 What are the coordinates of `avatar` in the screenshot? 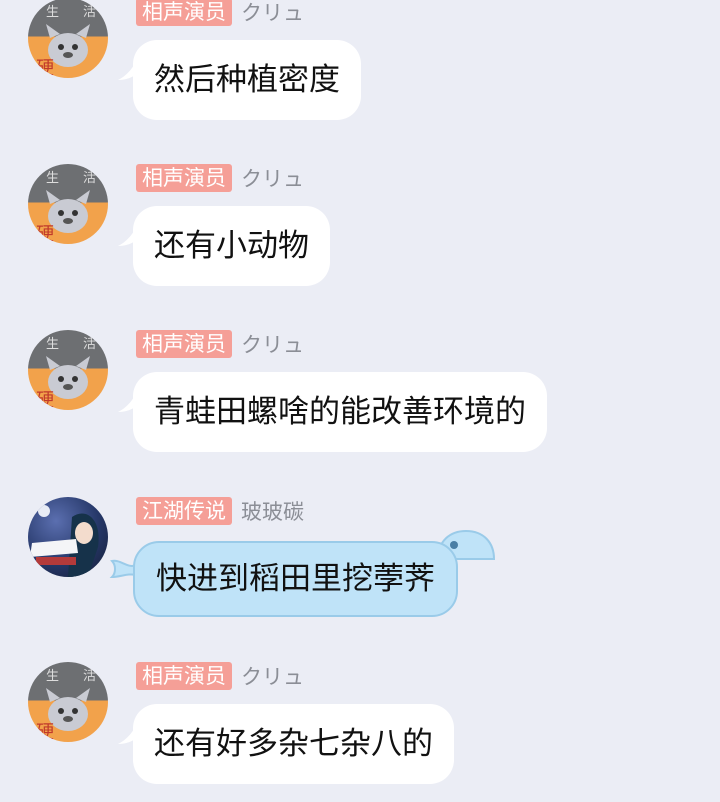 It's located at (68, 537).